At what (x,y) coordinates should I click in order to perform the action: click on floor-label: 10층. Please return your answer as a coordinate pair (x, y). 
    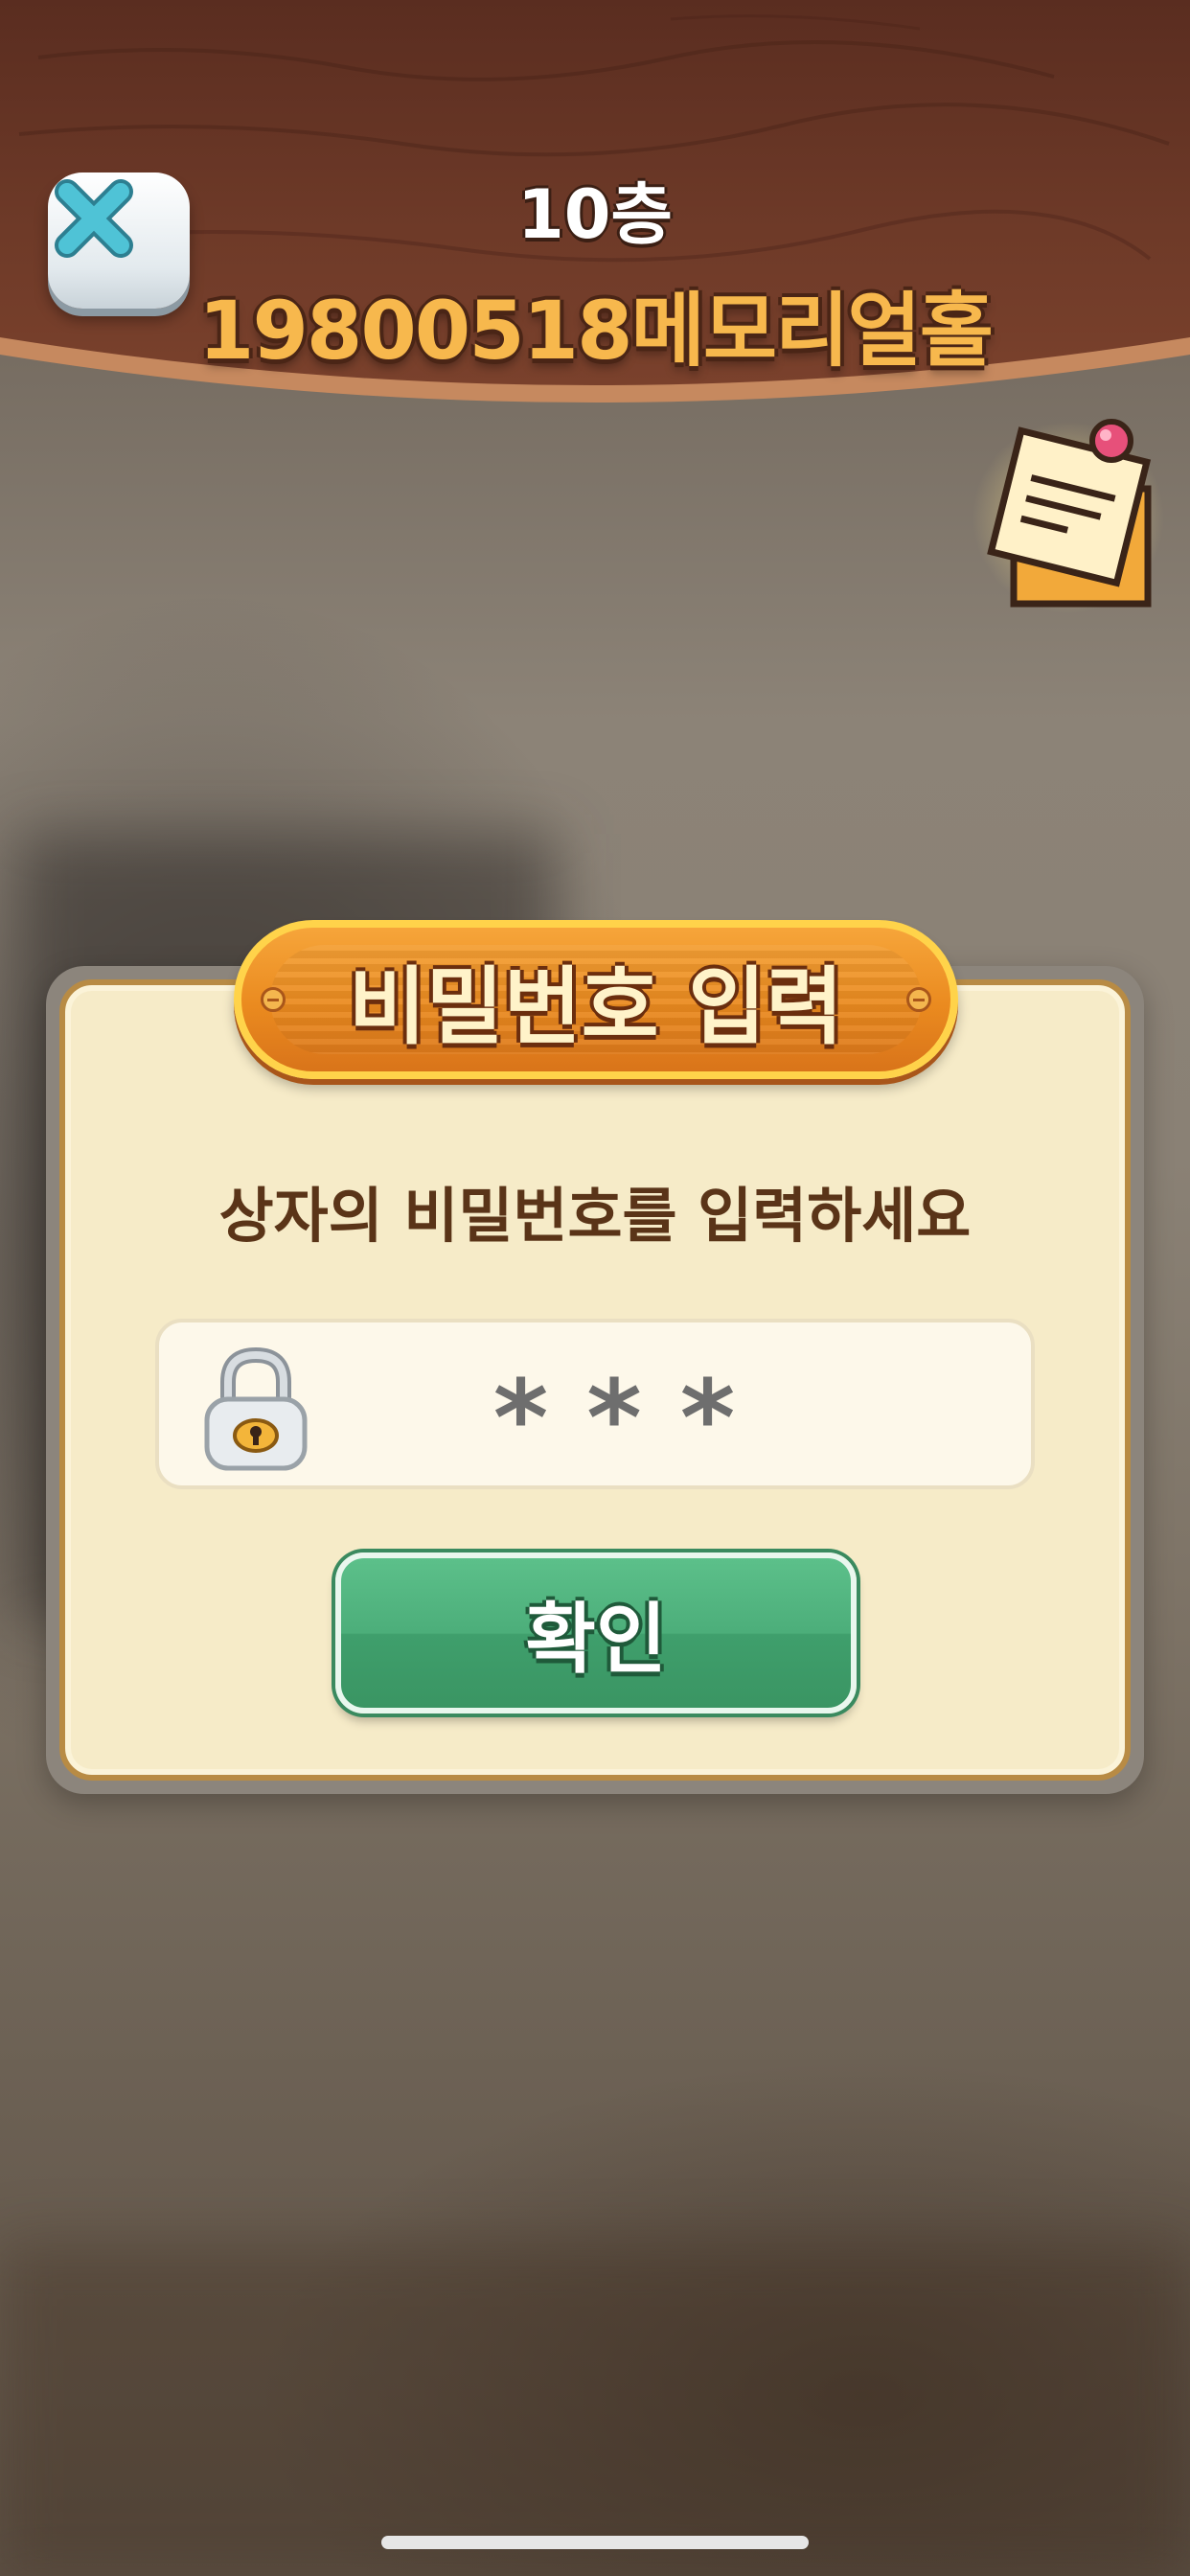
    Looking at the image, I should click on (595, 214).